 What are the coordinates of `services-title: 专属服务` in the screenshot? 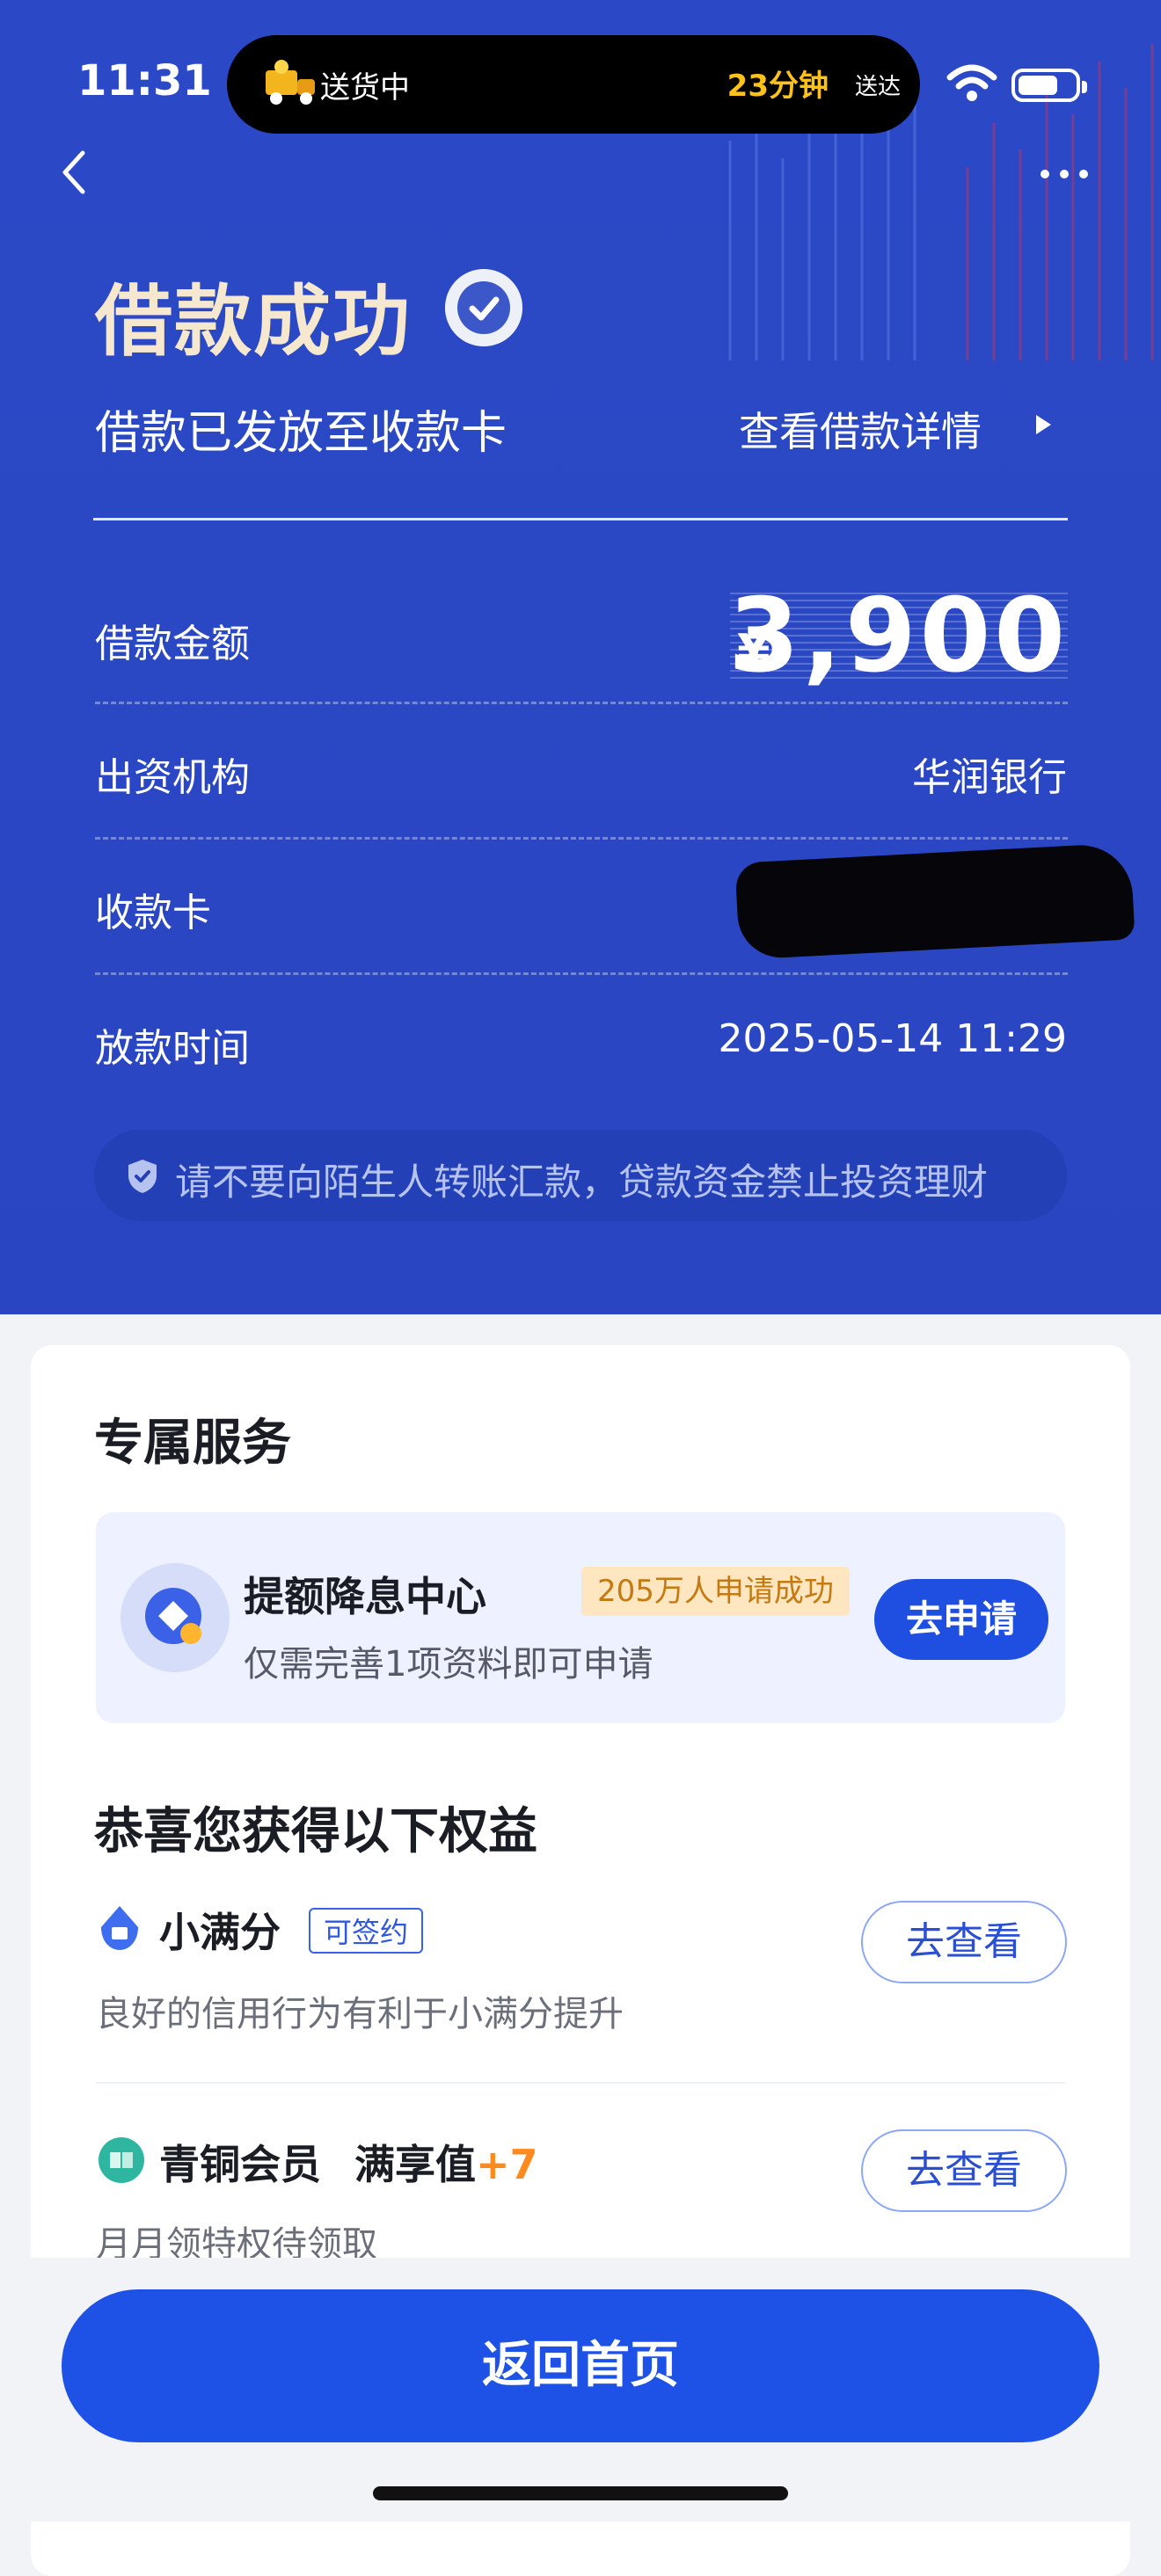 It's located at (192, 1443).